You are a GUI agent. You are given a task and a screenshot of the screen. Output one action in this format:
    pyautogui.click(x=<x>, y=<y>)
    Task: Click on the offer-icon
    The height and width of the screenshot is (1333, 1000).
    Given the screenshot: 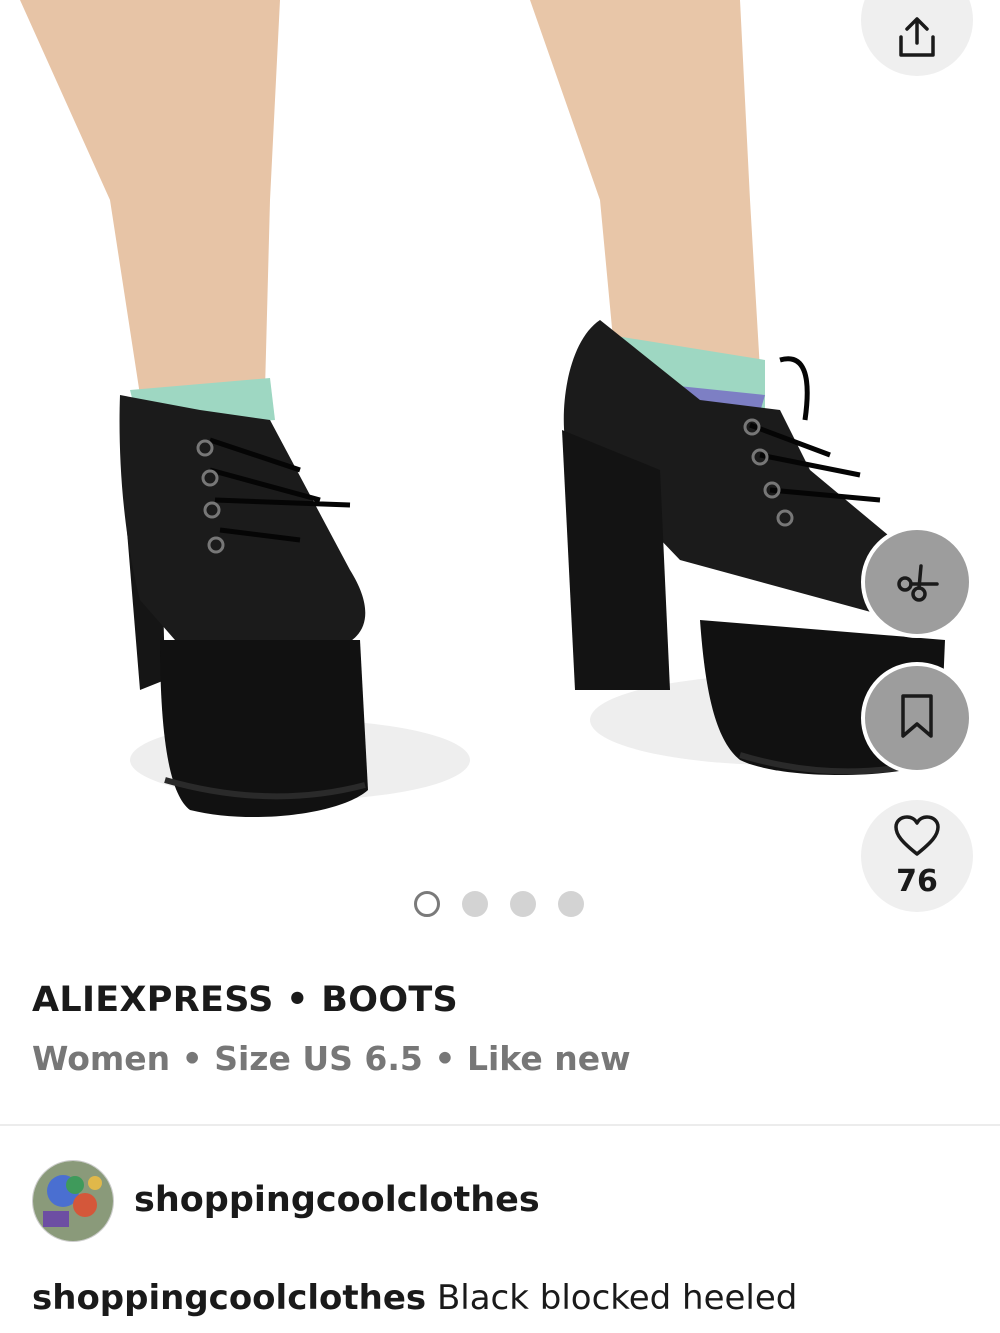 What is the action you would take?
    pyautogui.click(x=917, y=582)
    